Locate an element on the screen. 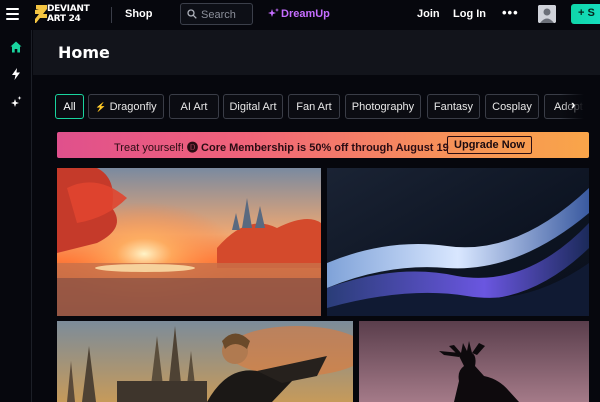  chip-photography: Photography is located at coordinates (383, 106).